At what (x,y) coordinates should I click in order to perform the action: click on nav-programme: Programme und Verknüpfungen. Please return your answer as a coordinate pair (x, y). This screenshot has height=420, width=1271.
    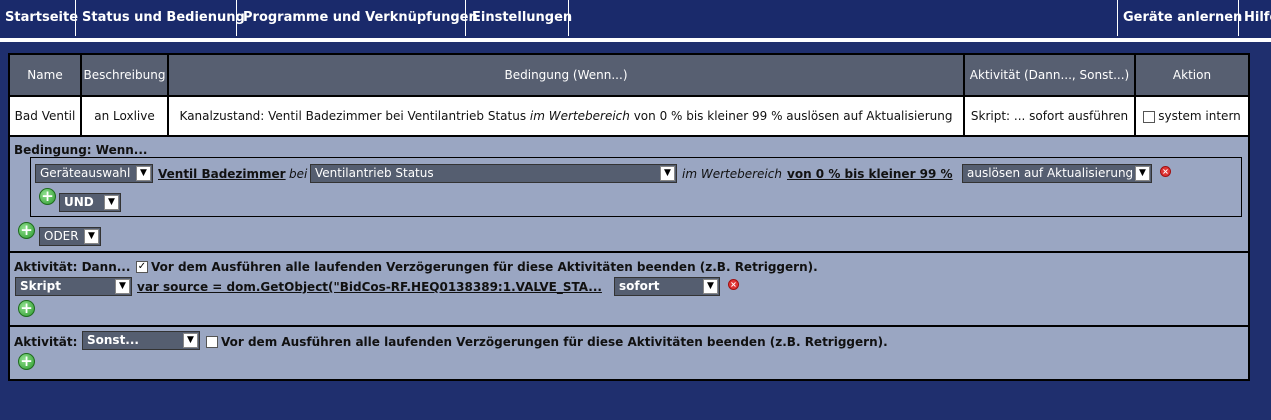
    Looking at the image, I should click on (358, 18).